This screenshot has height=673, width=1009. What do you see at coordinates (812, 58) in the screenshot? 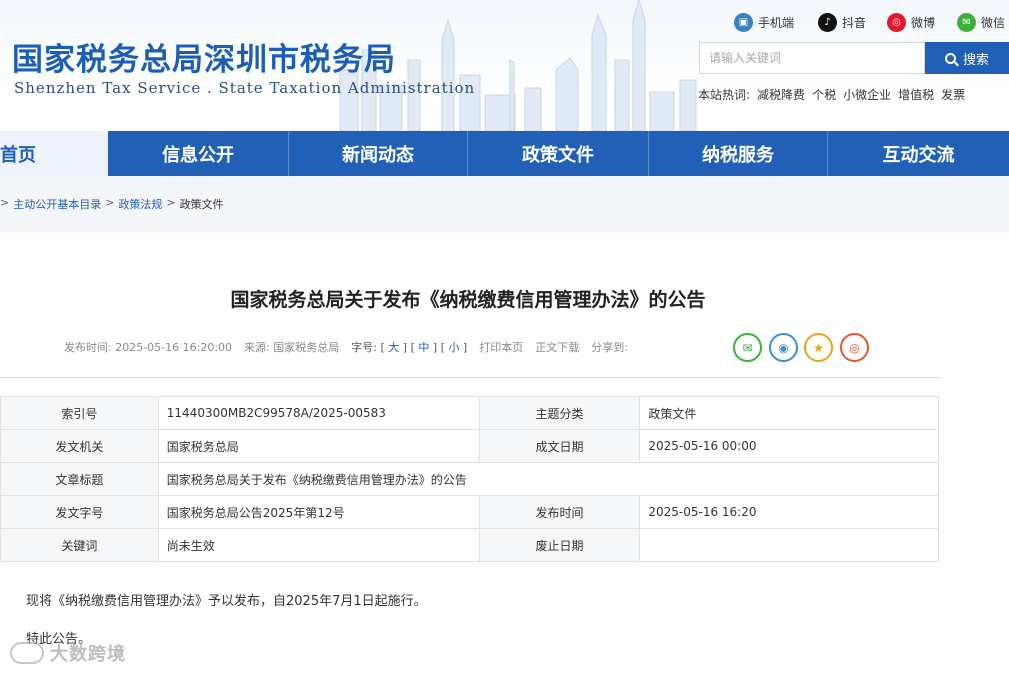
I see `search-input` at bounding box center [812, 58].